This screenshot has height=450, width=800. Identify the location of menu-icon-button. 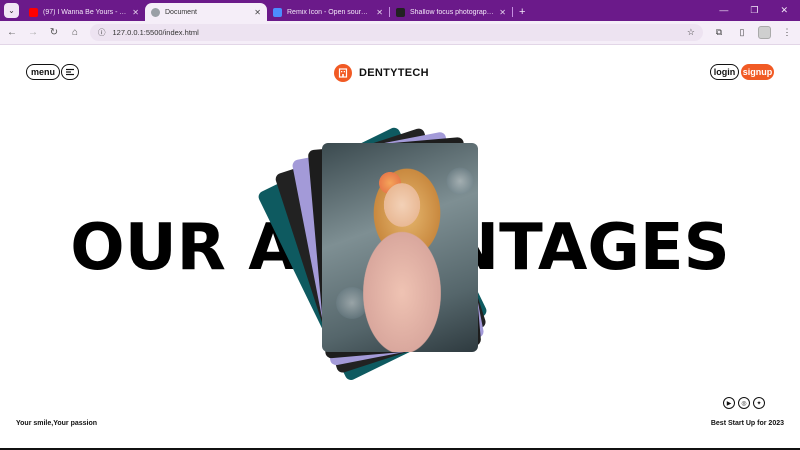
(70, 72).